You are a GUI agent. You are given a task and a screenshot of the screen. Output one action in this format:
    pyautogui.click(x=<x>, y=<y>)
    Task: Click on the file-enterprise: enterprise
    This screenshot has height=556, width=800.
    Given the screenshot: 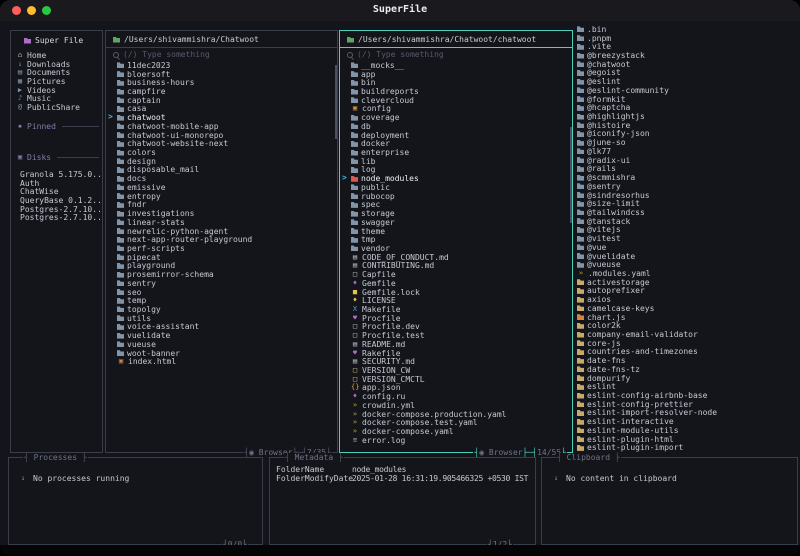 What is the action you would take?
    pyautogui.click(x=455, y=152)
    